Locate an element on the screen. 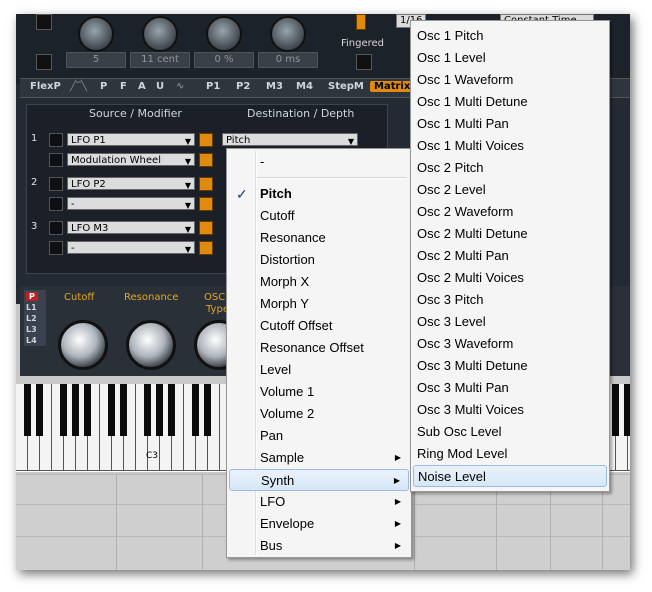 The width and height of the screenshot is (652, 592). modifier-select-value: - is located at coordinates (73, 204).